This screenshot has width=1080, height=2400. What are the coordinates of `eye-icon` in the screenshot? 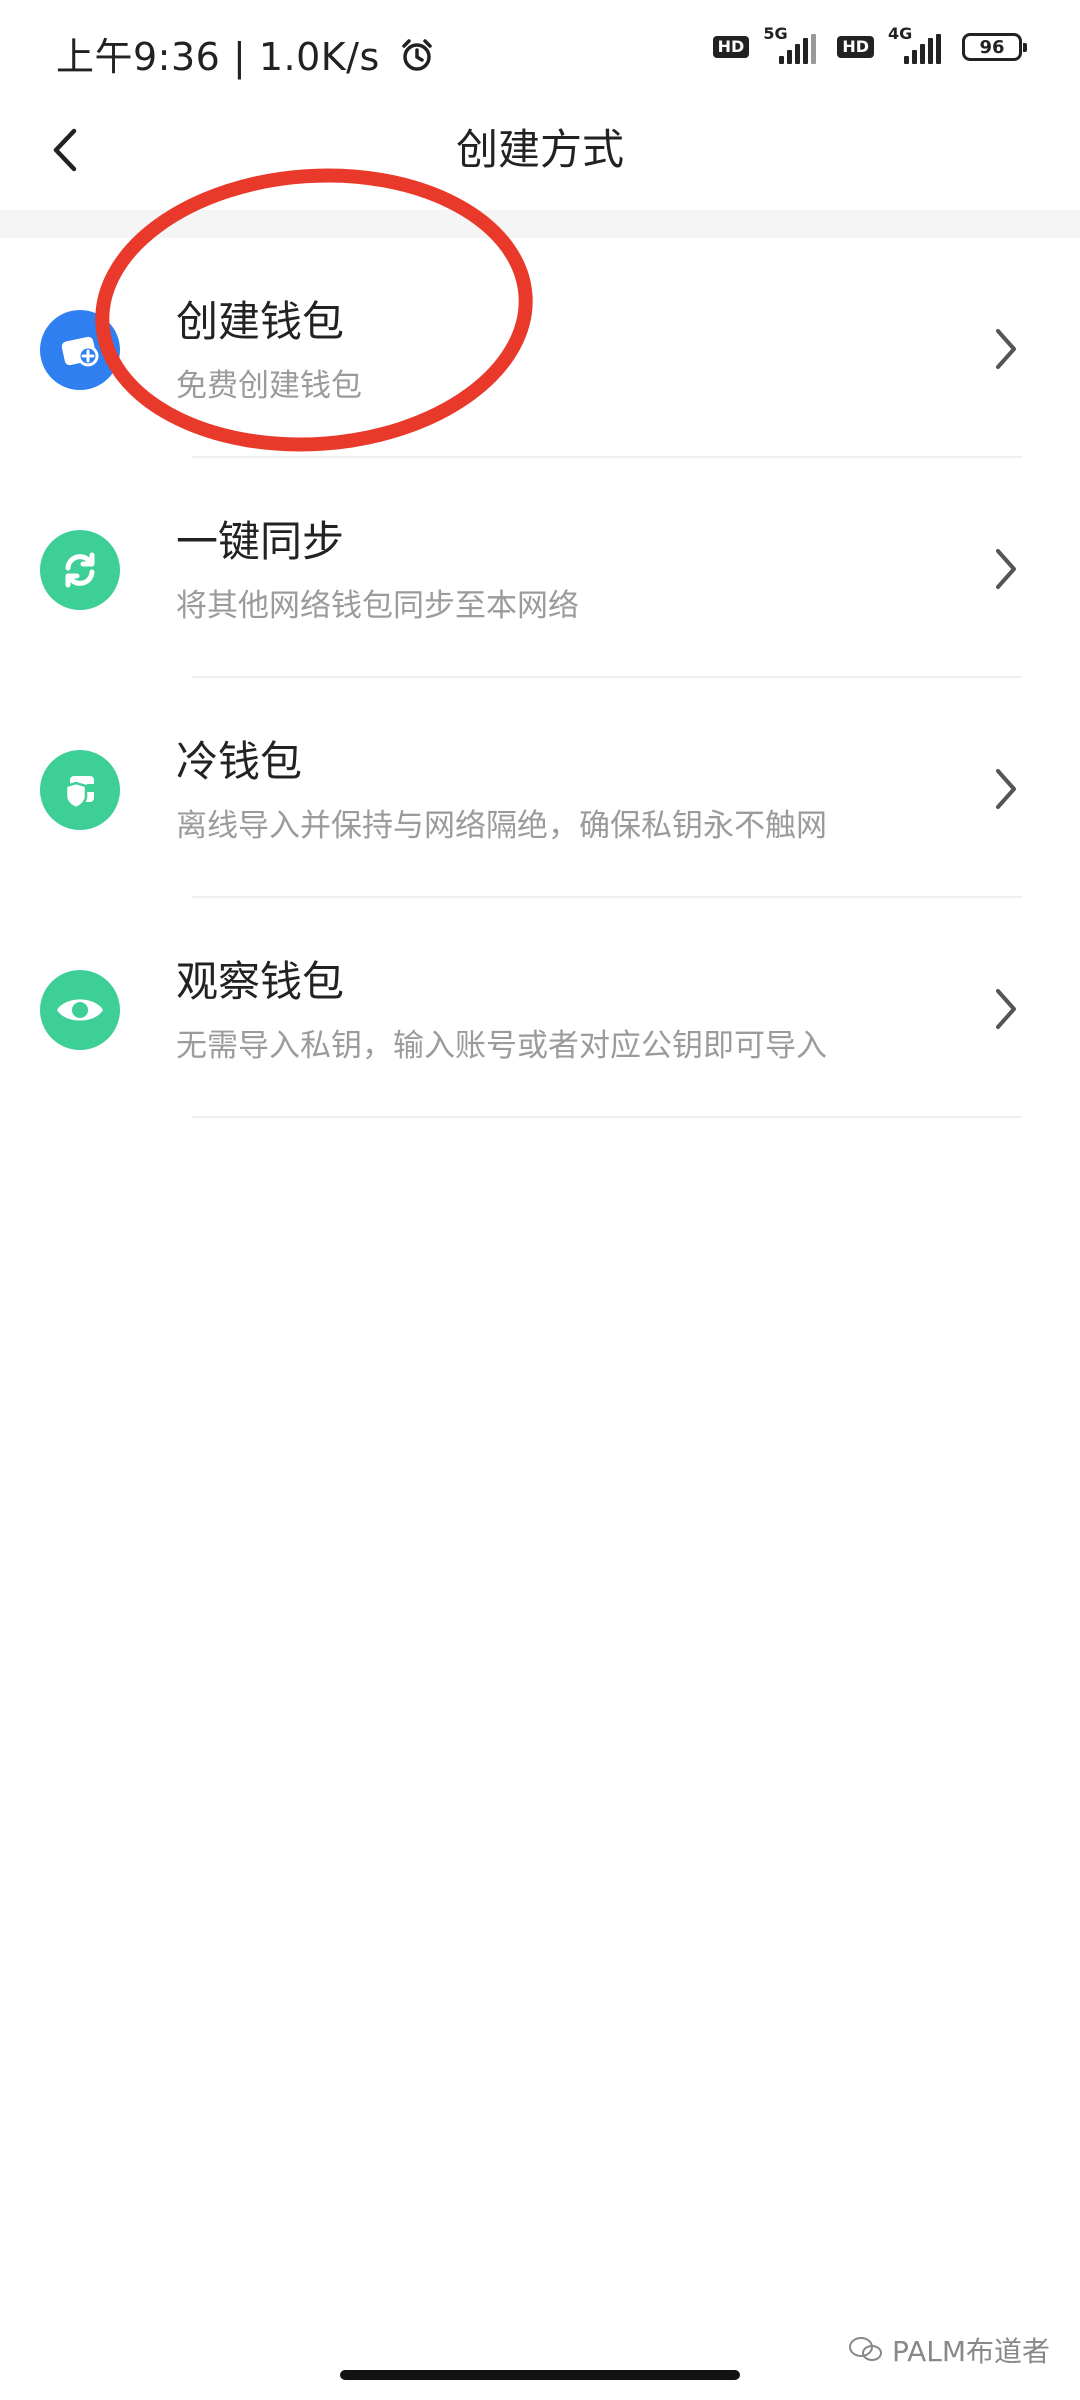 It's located at (80, 1010).